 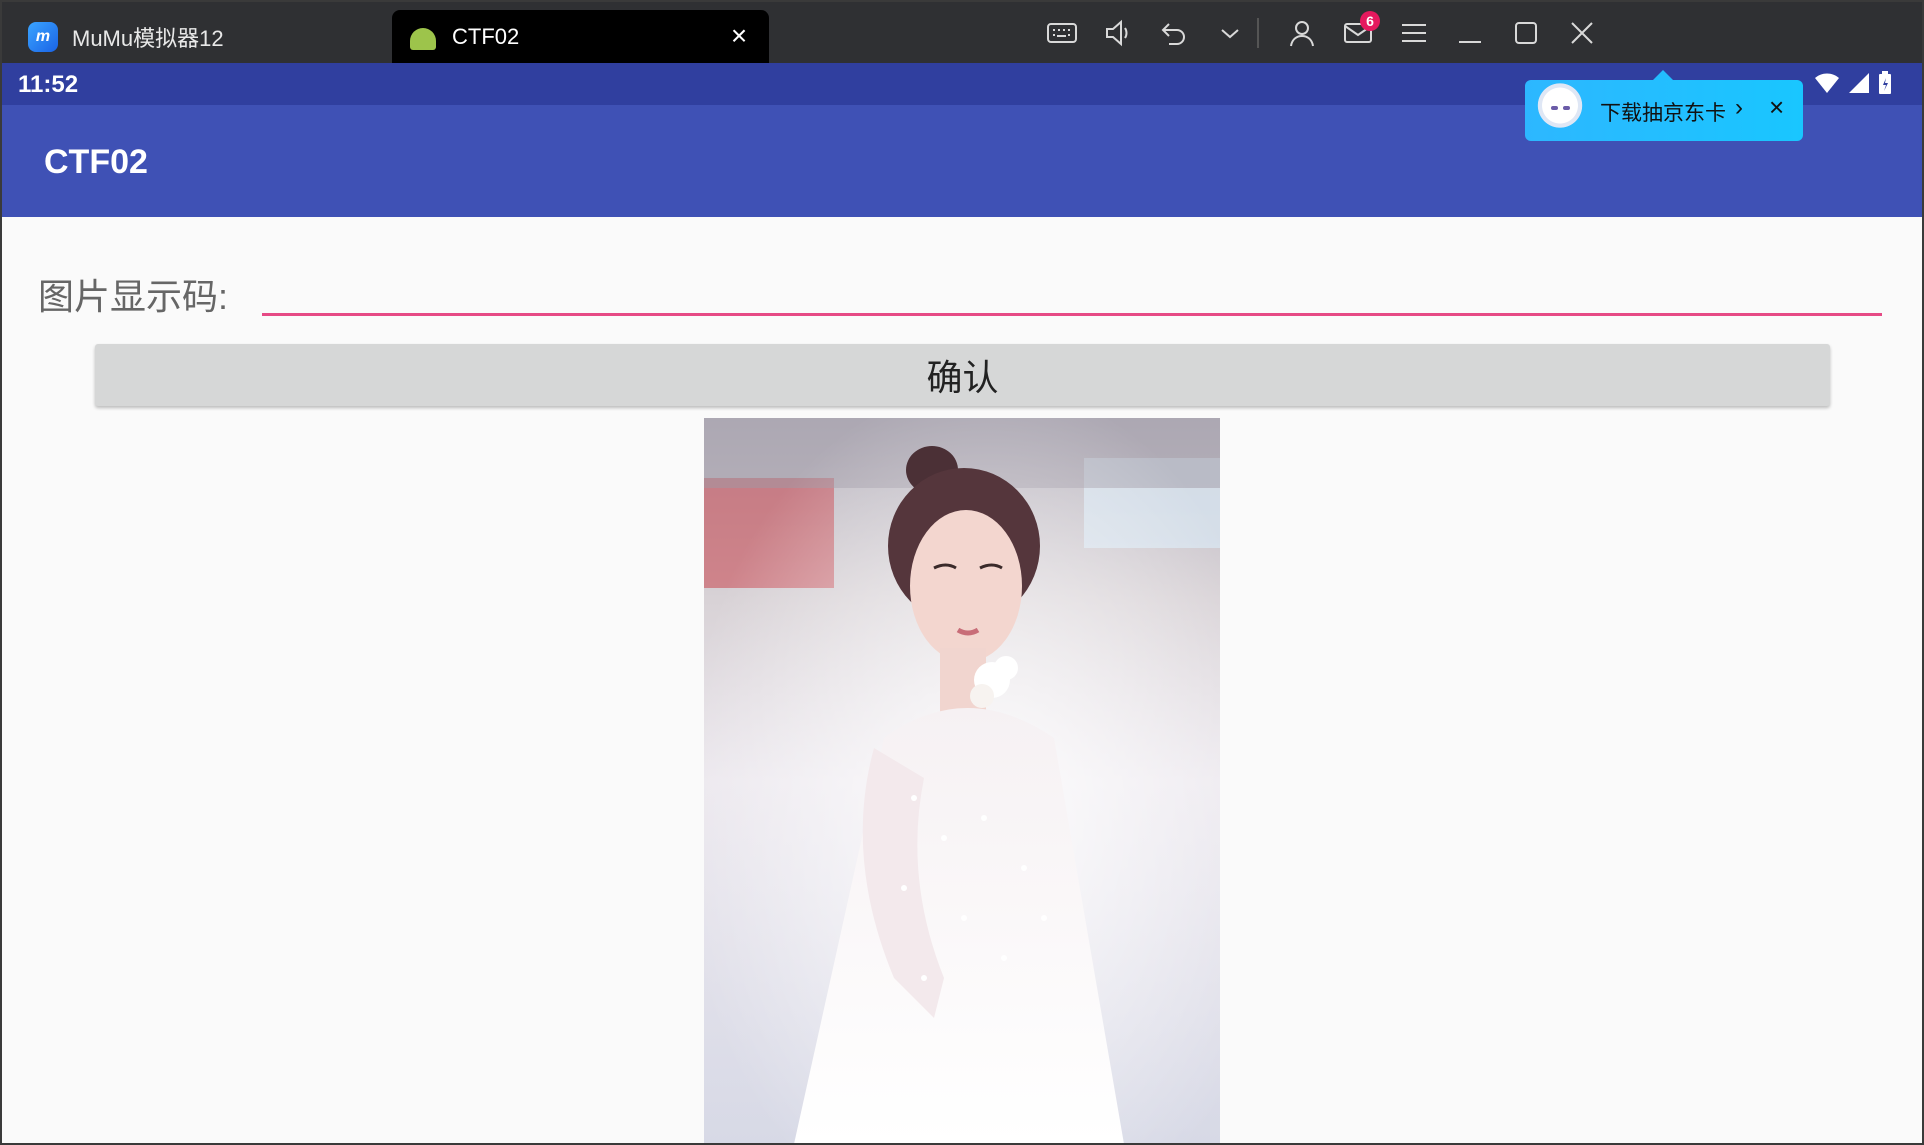 What do you see at coordinates (1885, 82) in the screenshot?
I see `battery-icon` at bounding box center [1885, 82].